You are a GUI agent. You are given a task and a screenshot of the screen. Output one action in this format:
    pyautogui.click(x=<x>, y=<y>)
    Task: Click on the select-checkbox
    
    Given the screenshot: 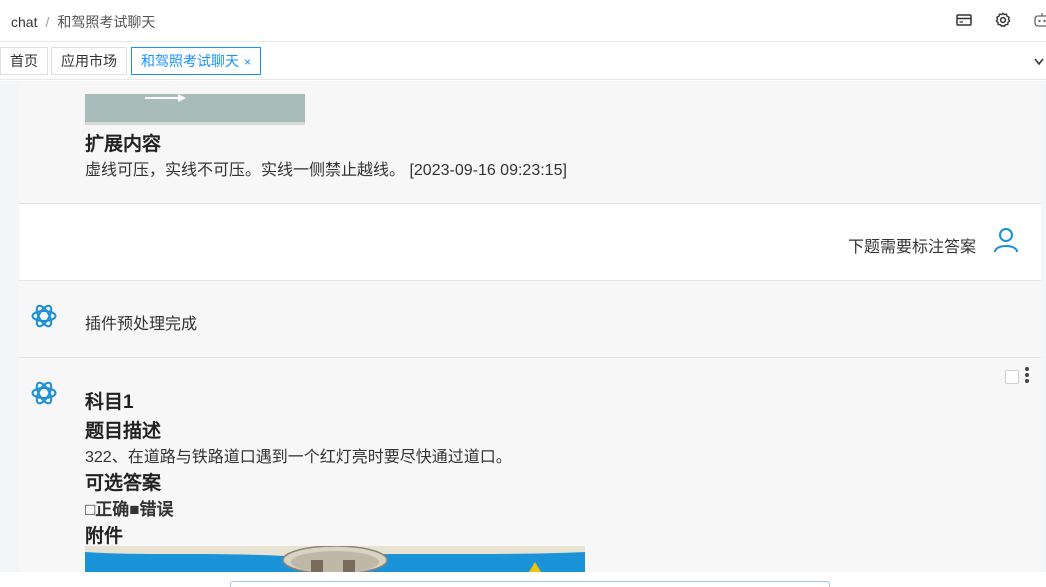 What is the action you would take?
    pyautogui.click(x=1012, y=377)
    